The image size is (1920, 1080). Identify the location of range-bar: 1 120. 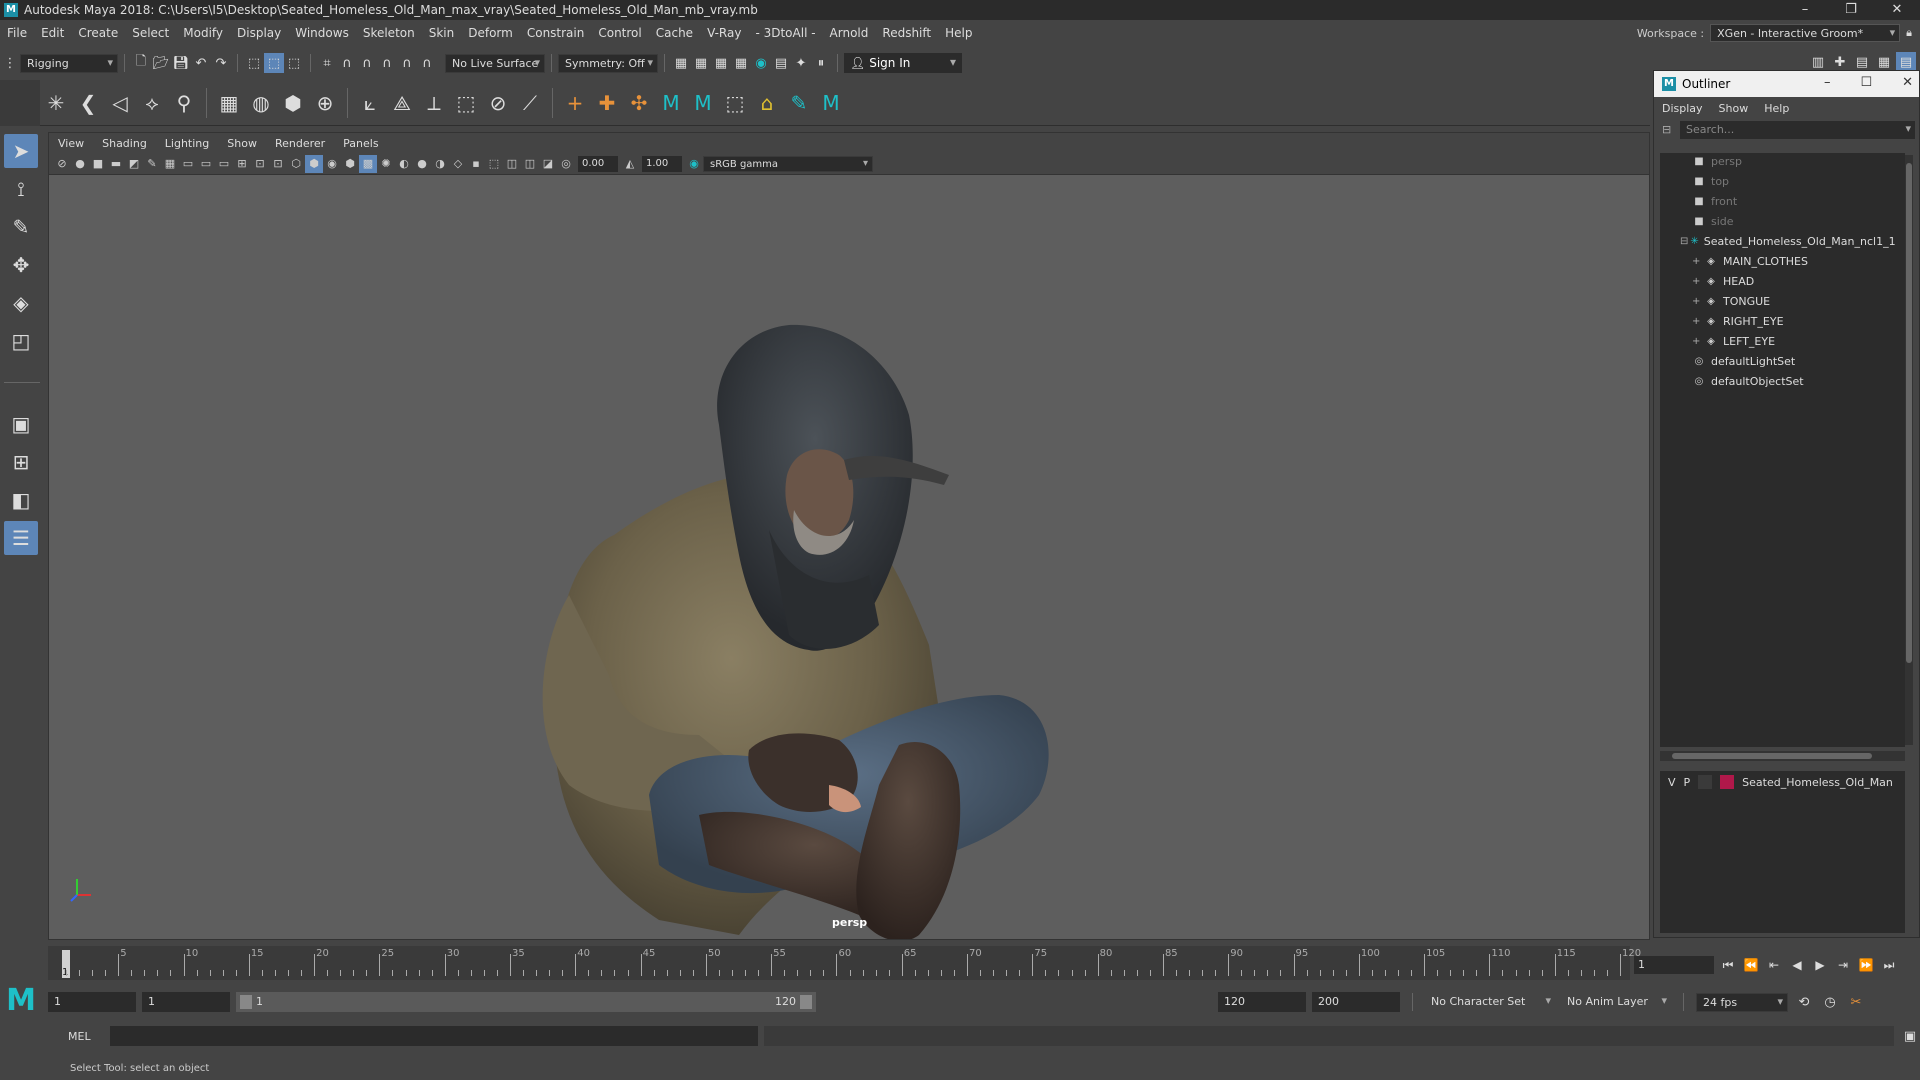
(526, 1002).